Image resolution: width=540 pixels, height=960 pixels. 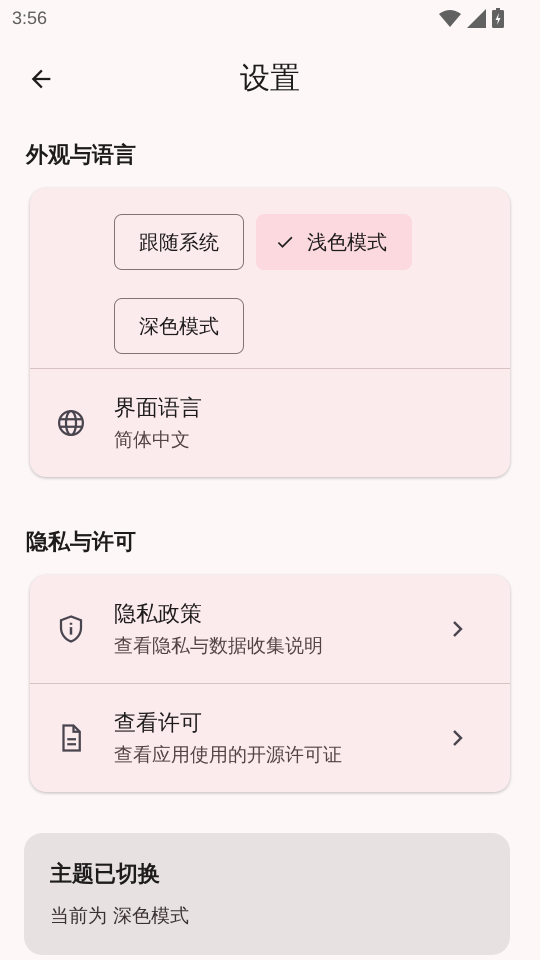 I want to click on settings-row: 查看许可 查看应用使用的开源许可证, so click(x=270, y=737).